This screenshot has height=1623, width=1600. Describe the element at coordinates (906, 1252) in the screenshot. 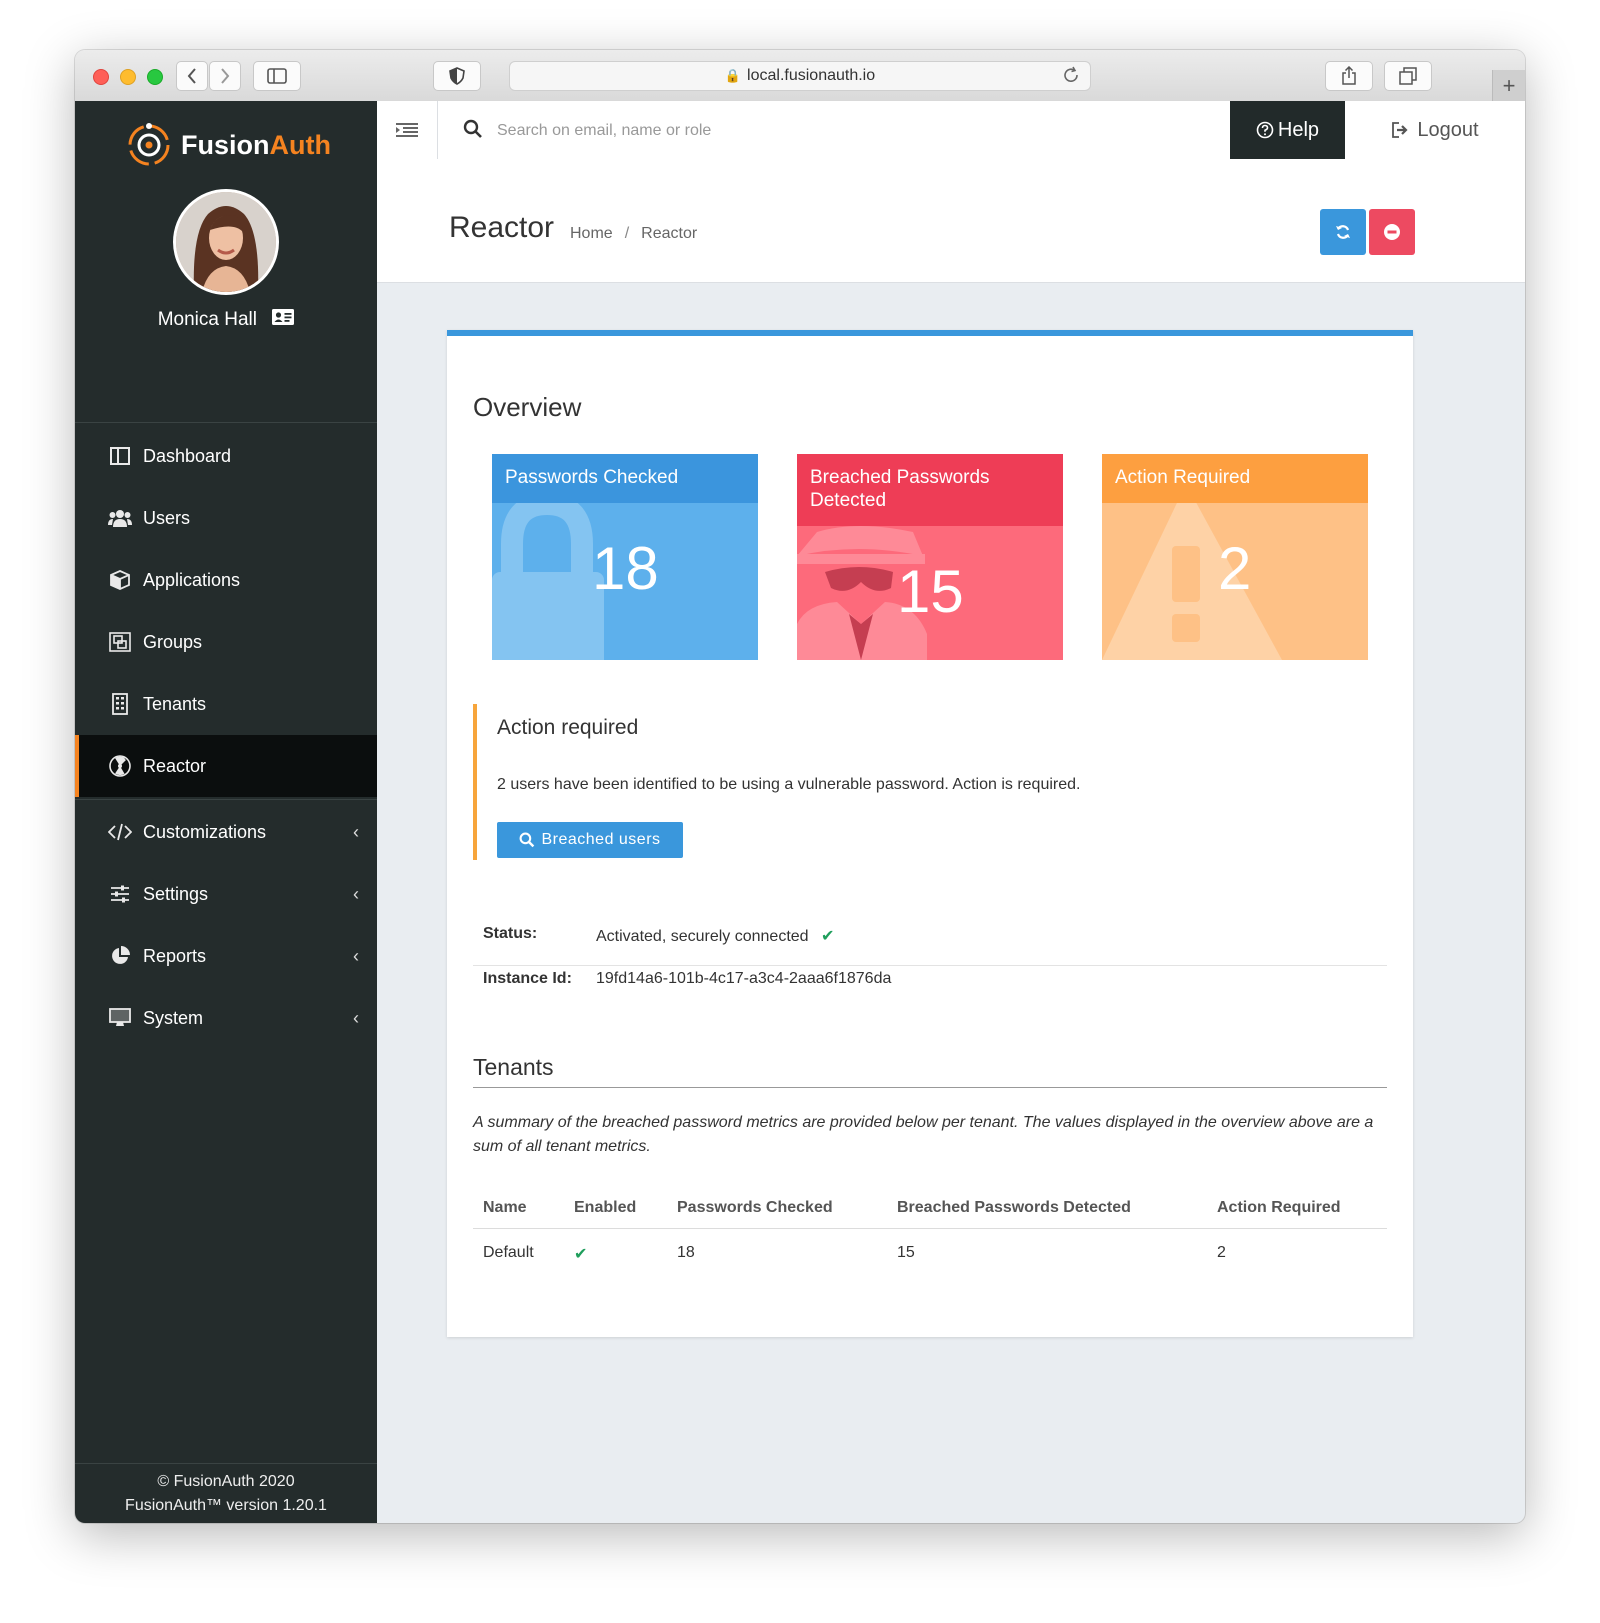

I see `tenant-breached: 15` at that location.